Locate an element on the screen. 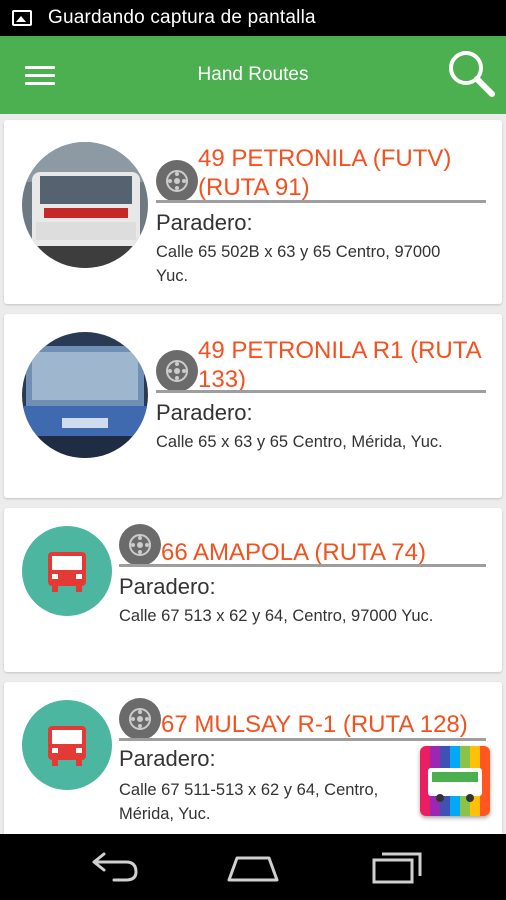 This screenshot has height=900, width=506. app-bar: Hand Routes is located at coordinates (253, 75).